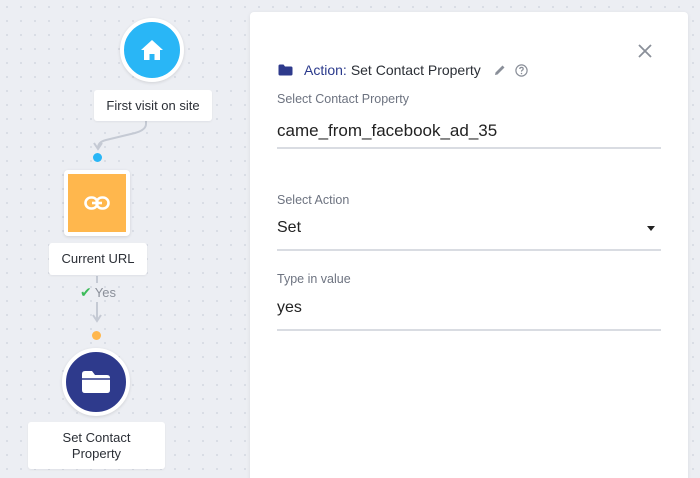  I want to click on action-select-value: Set, so click(289, 227).